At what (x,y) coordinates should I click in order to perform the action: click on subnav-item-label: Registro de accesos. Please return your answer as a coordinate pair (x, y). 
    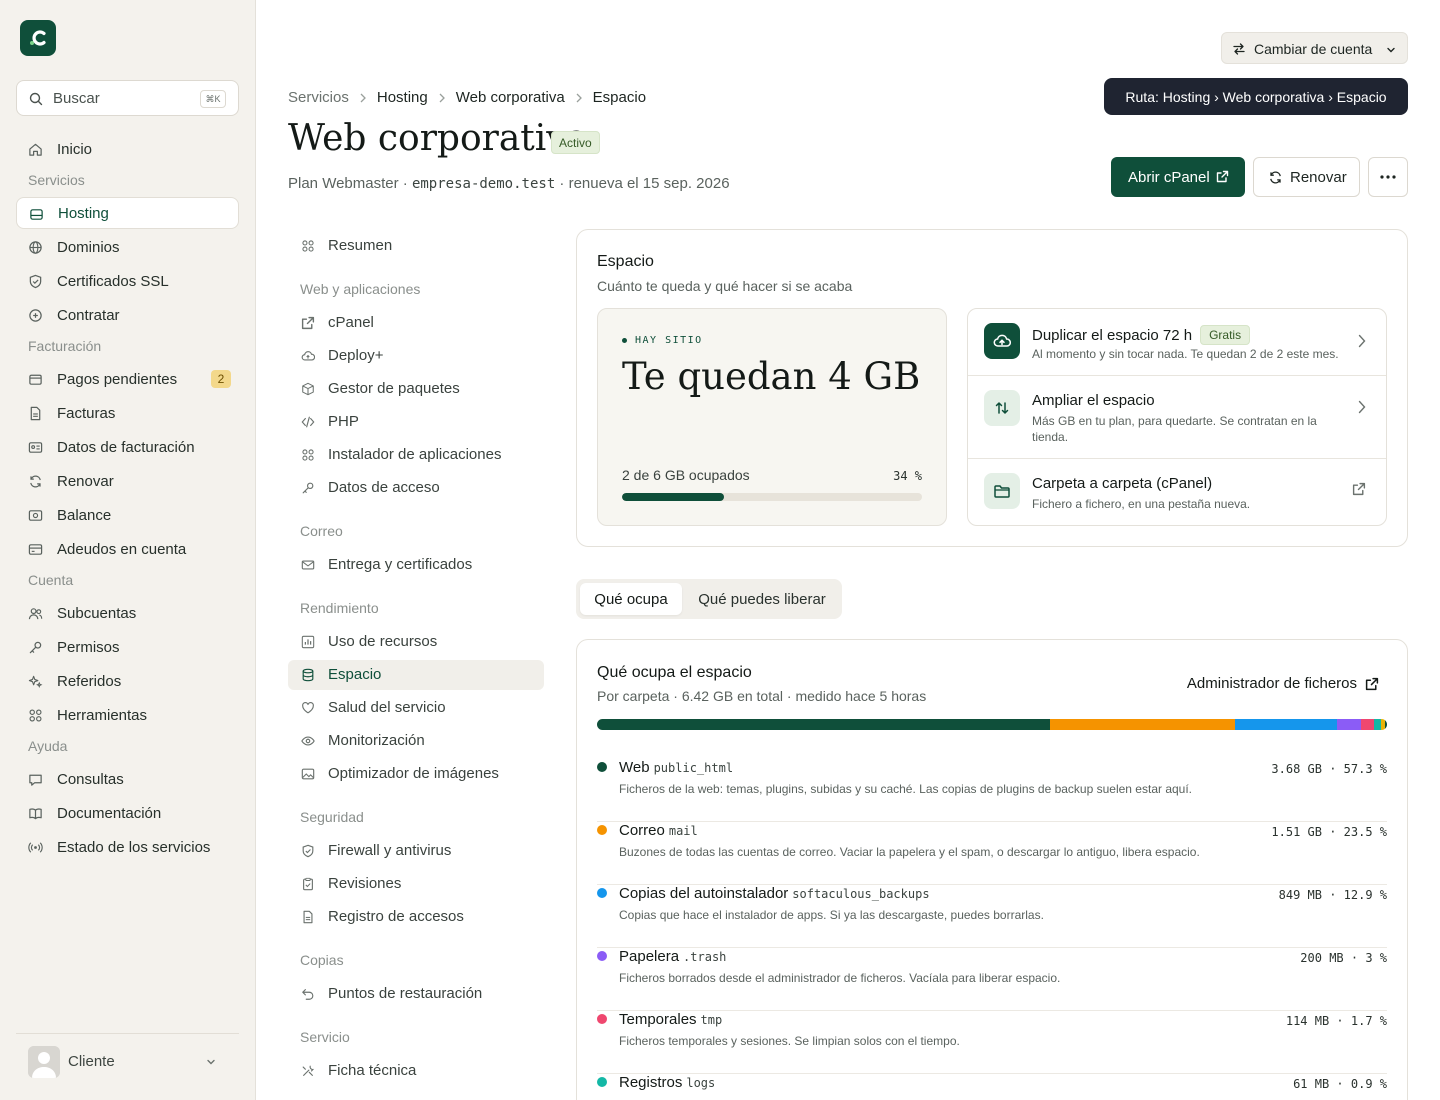
    Looking at the image, I should click on (396, 916).